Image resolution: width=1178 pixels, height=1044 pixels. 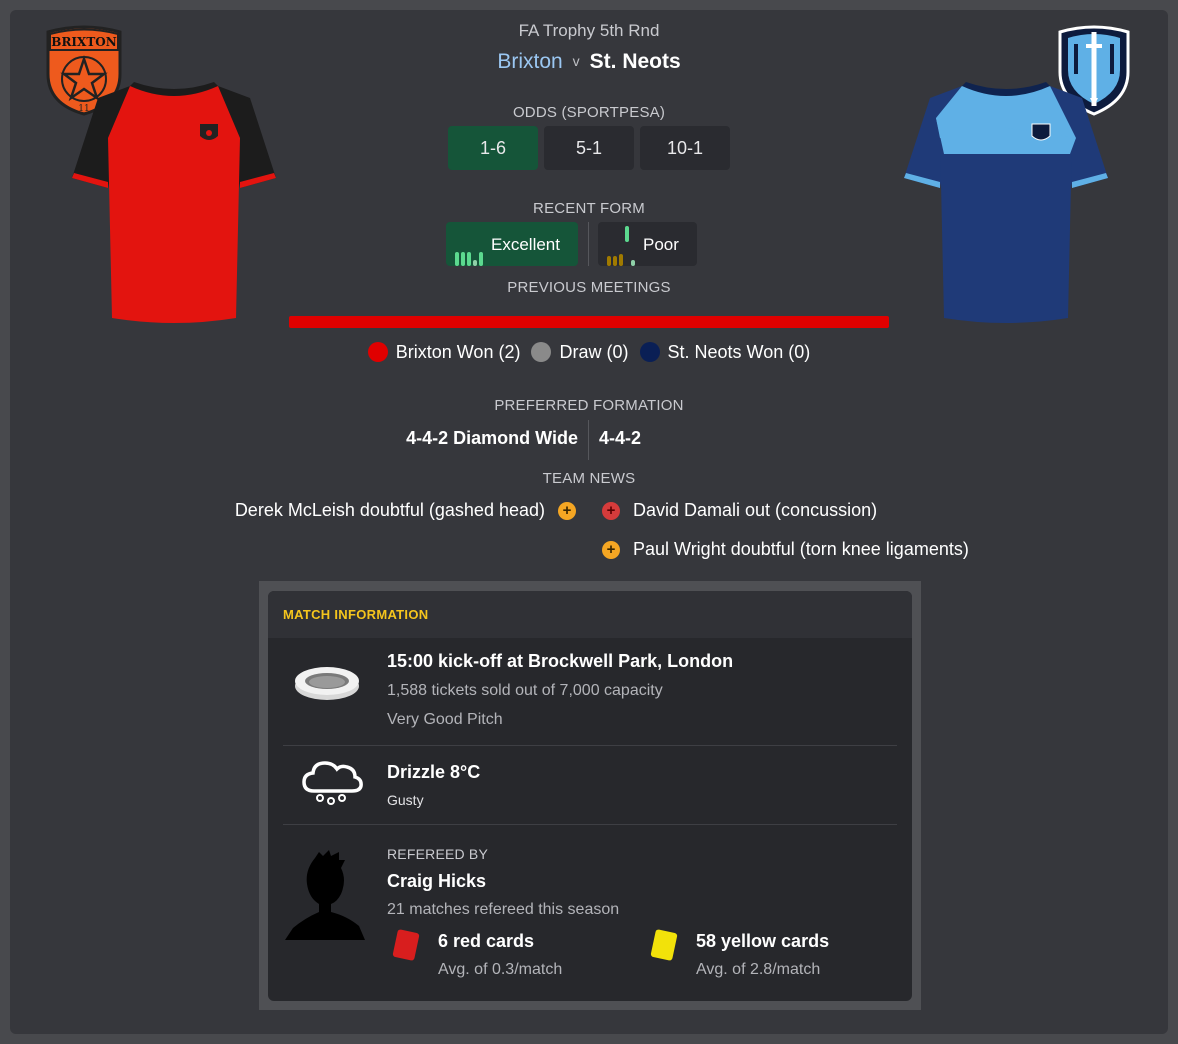 I want to click on wind-condition: Gusty, so click(x=405, y=800).